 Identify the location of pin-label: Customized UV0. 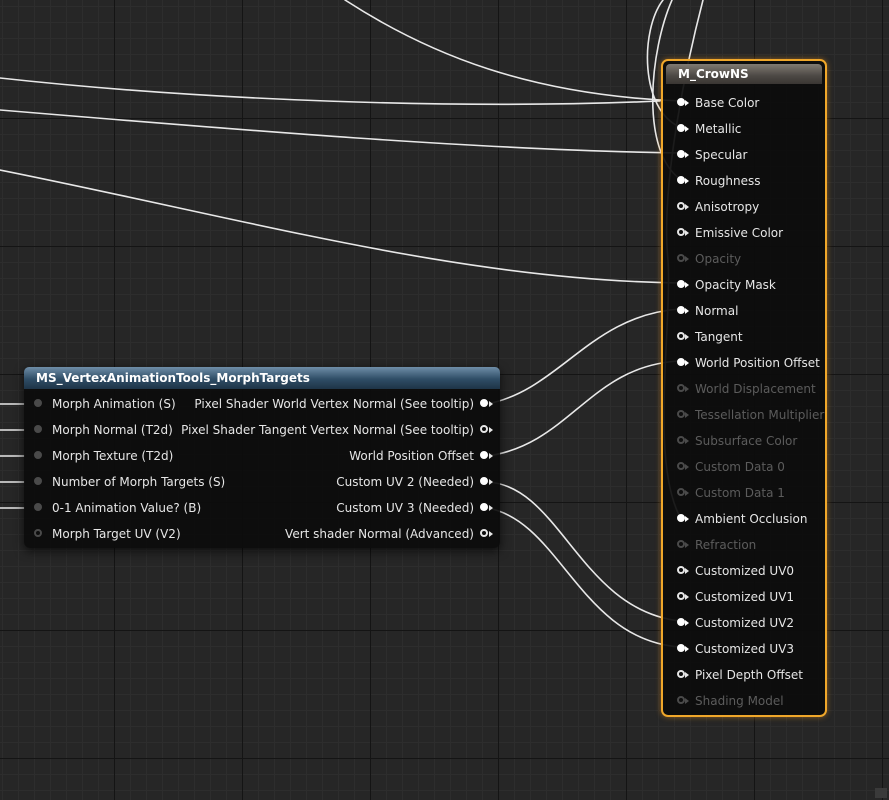
(745, 571).